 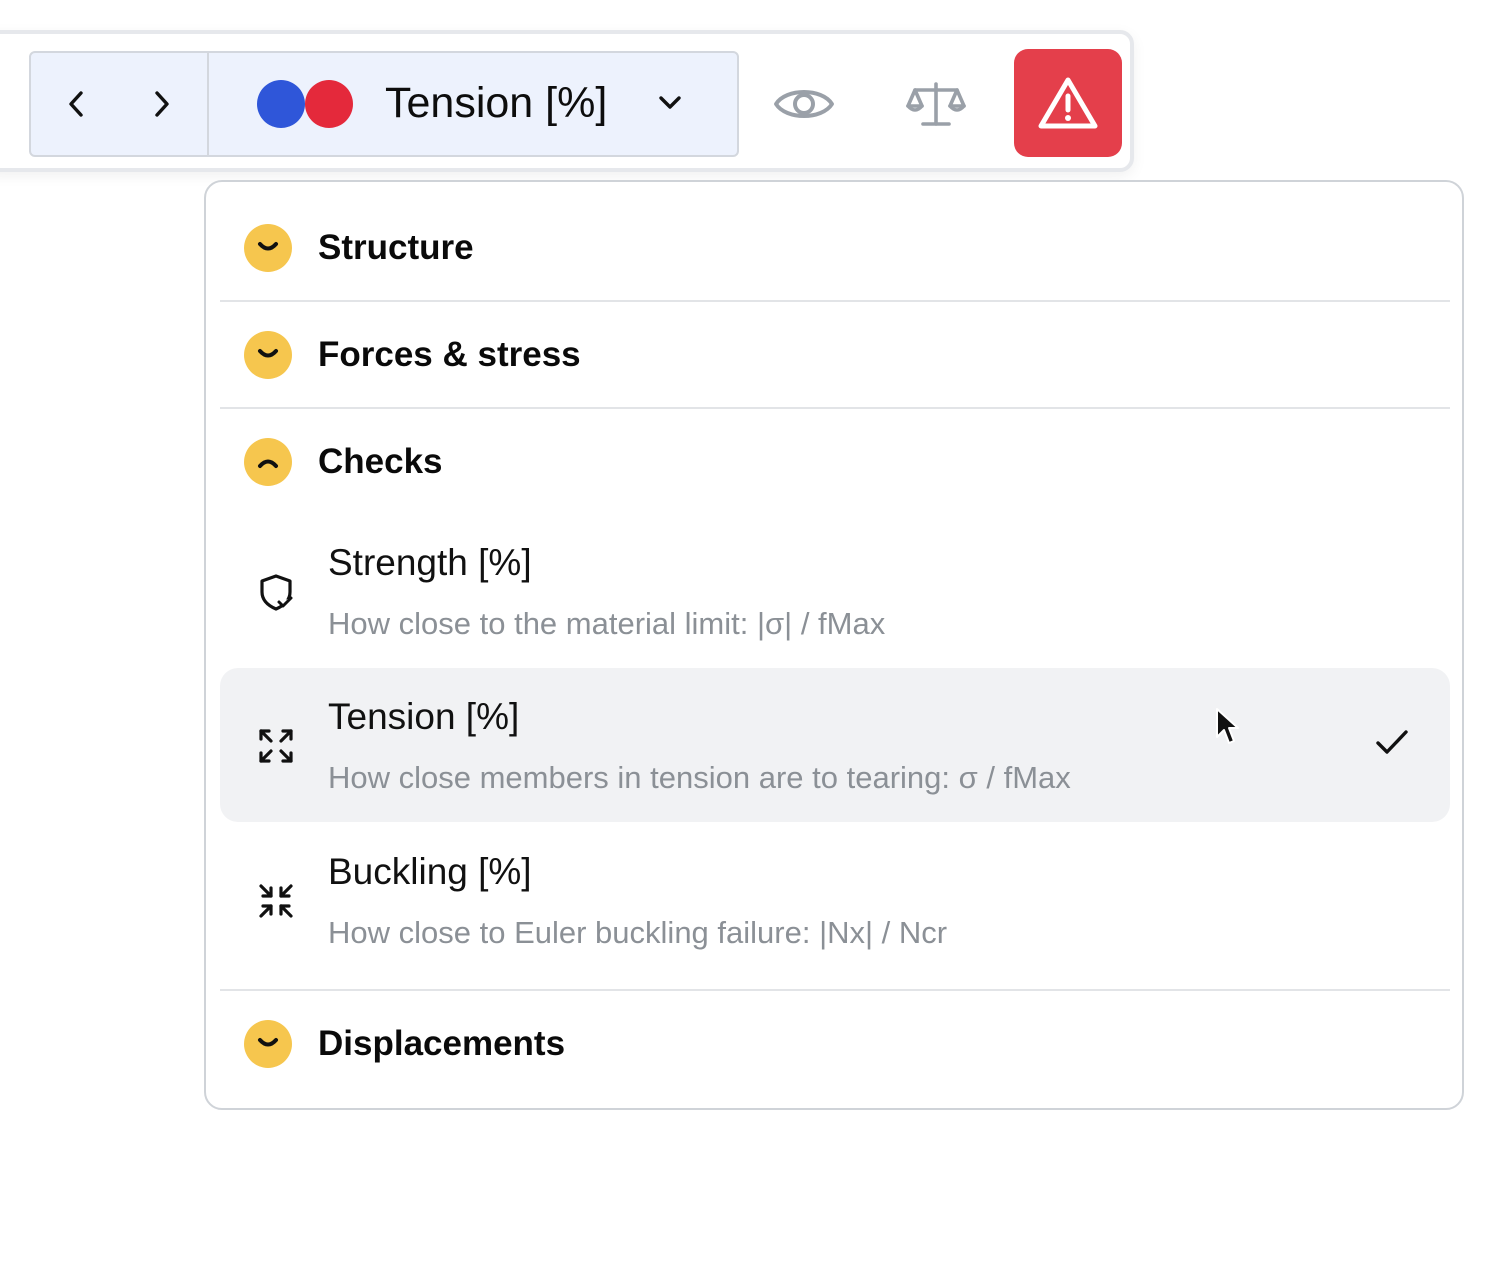 I want to click on balance-button, so click(x=936, y=104).